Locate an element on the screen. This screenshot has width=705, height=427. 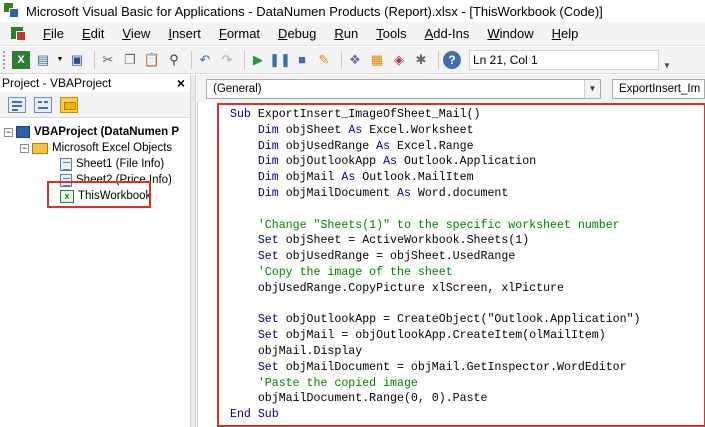
reset-icon: ■ is located at coordinates (302, 60).